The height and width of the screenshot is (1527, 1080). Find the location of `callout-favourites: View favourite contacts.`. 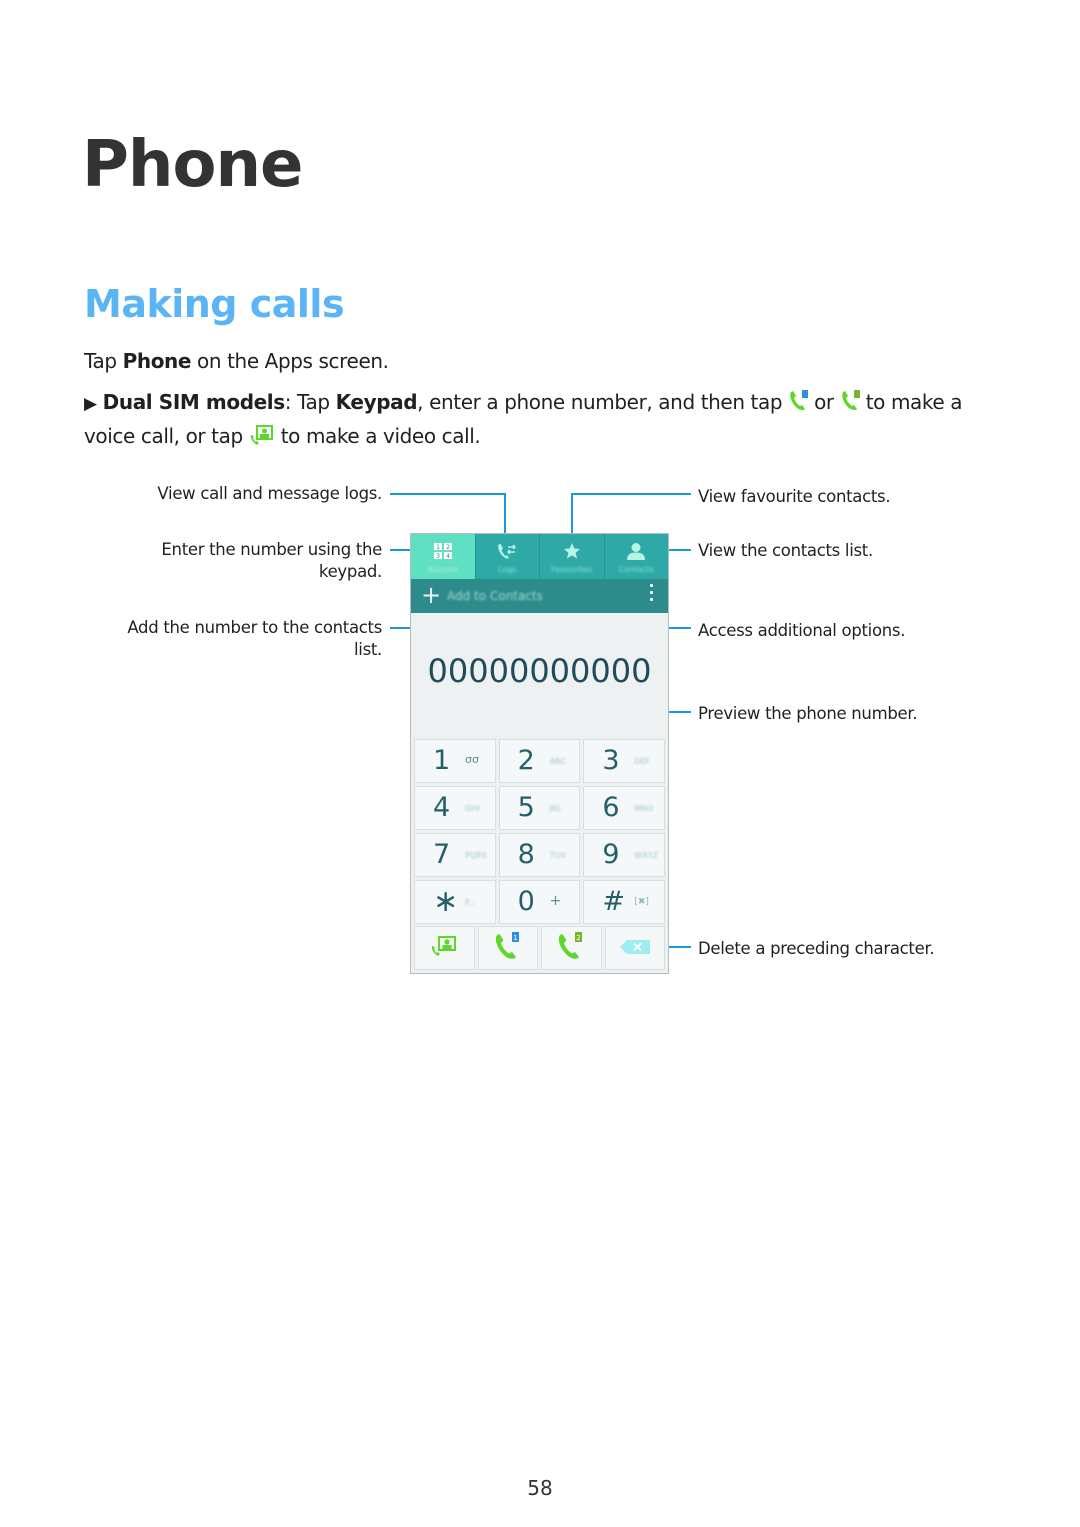

callout-favourites: View favourite contacts. is located at coordinates (794, 496).